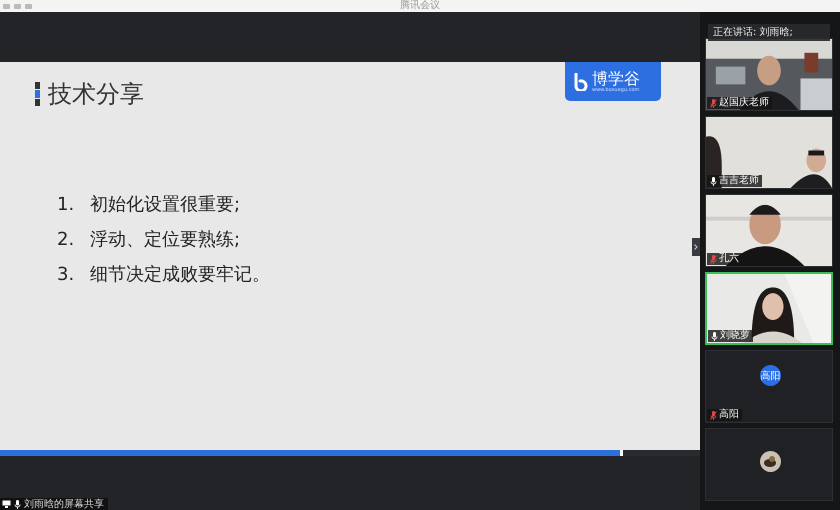 The width and height of the screenshot is (840, 510). I want to click on slide-title: 技术分享, so click(96, 94).